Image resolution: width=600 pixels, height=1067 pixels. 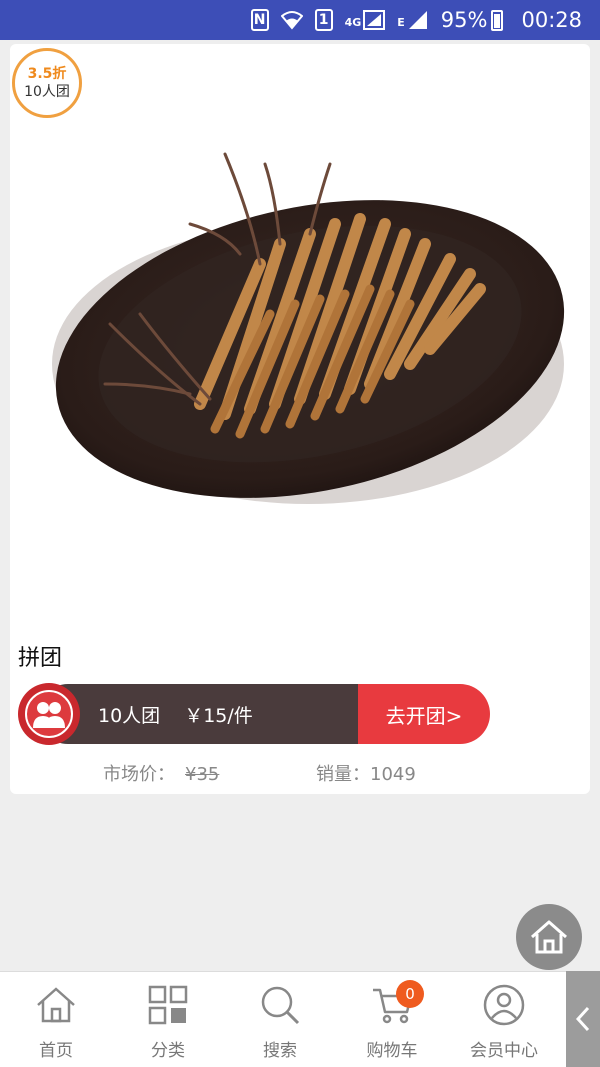 What do you see at coordinates (300, 773) in the screenshot?
I see `product-meta: 市场价： ¥35 销量：1049` at bounding box center [300, 773].